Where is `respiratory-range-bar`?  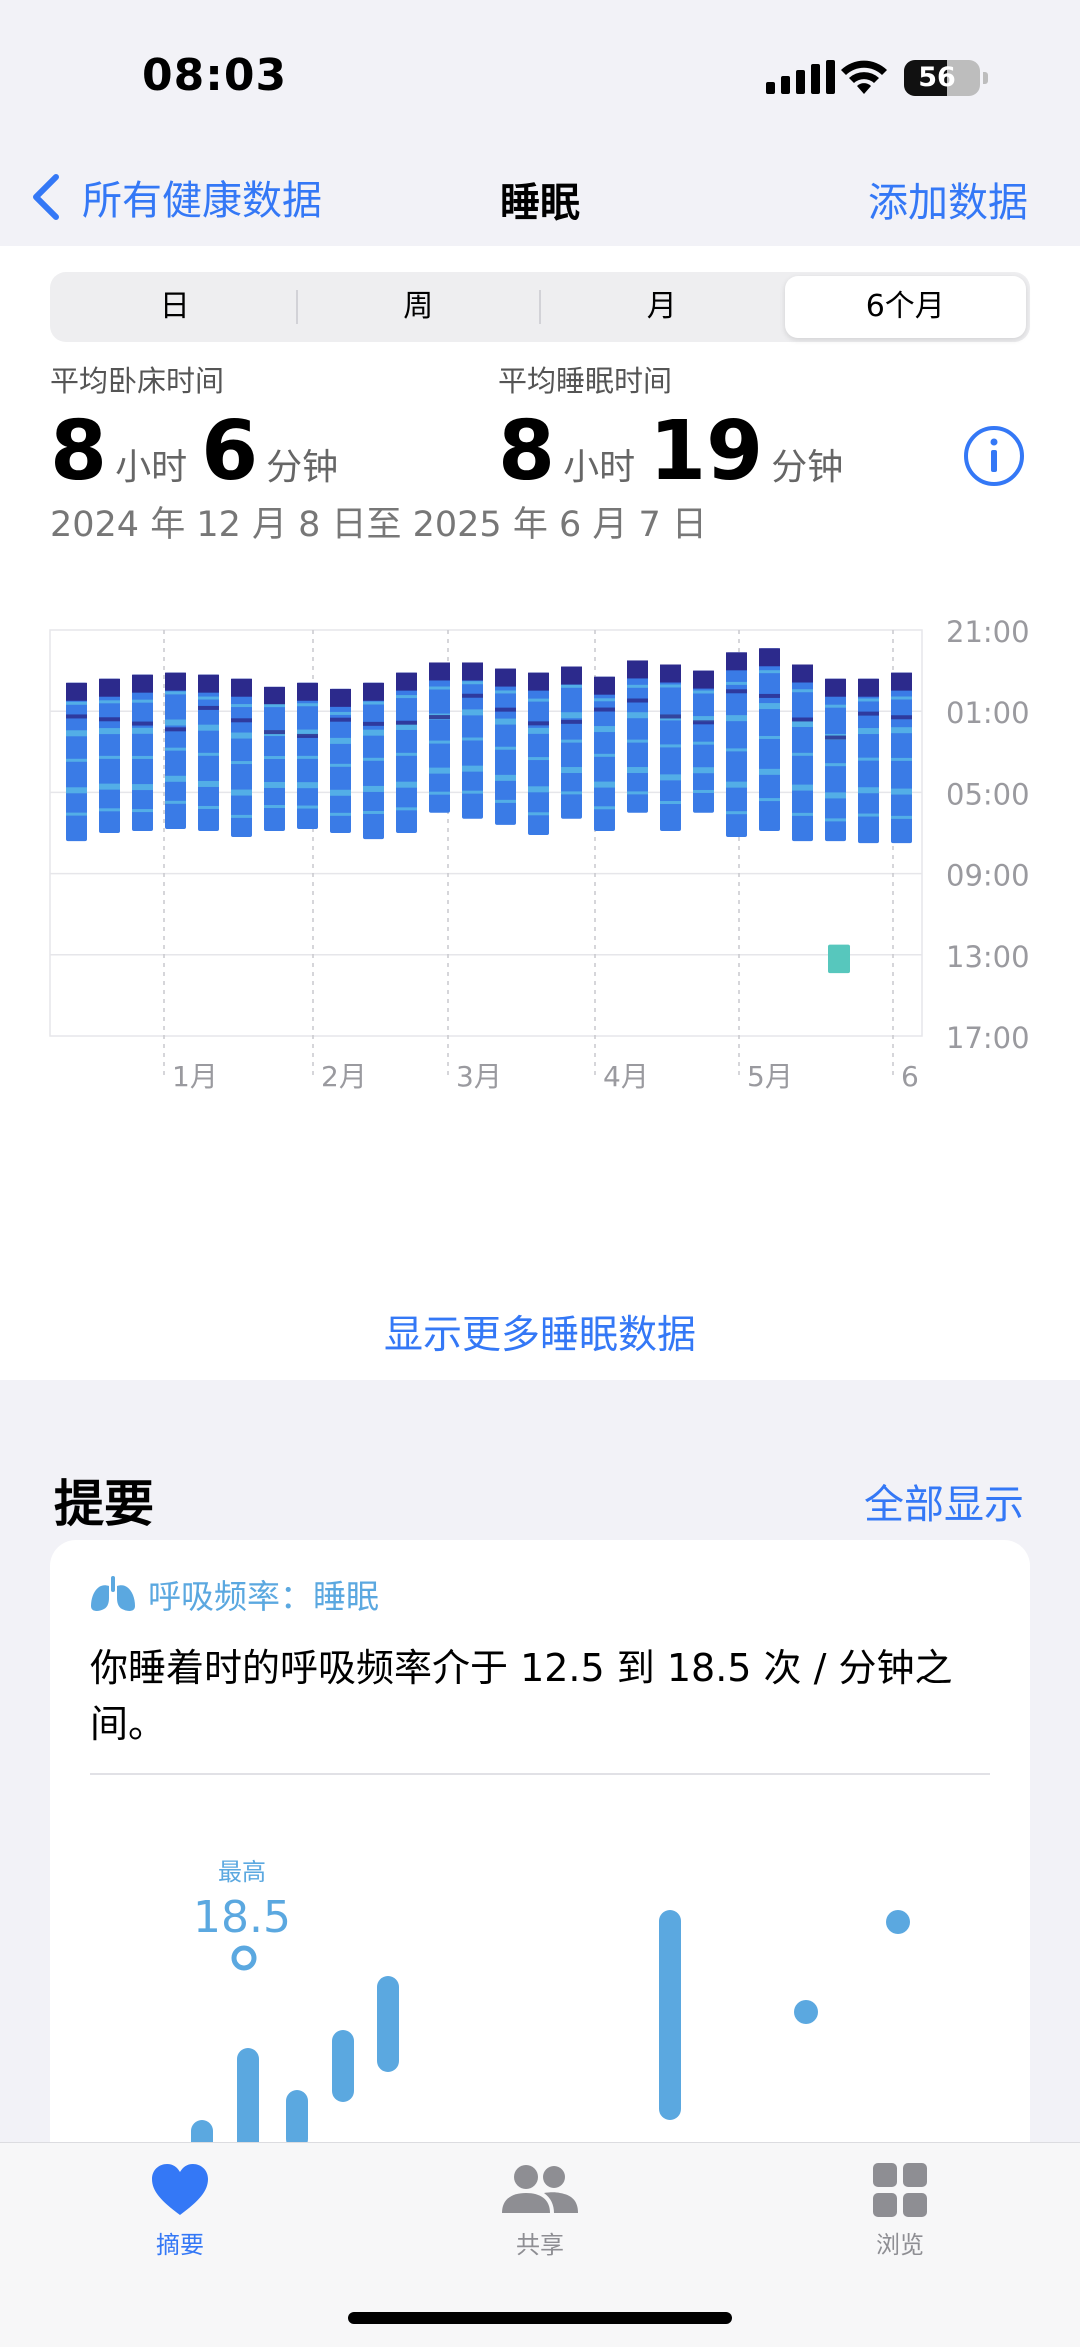 respiratory-range-bar is located at coordinates (297, 2120).